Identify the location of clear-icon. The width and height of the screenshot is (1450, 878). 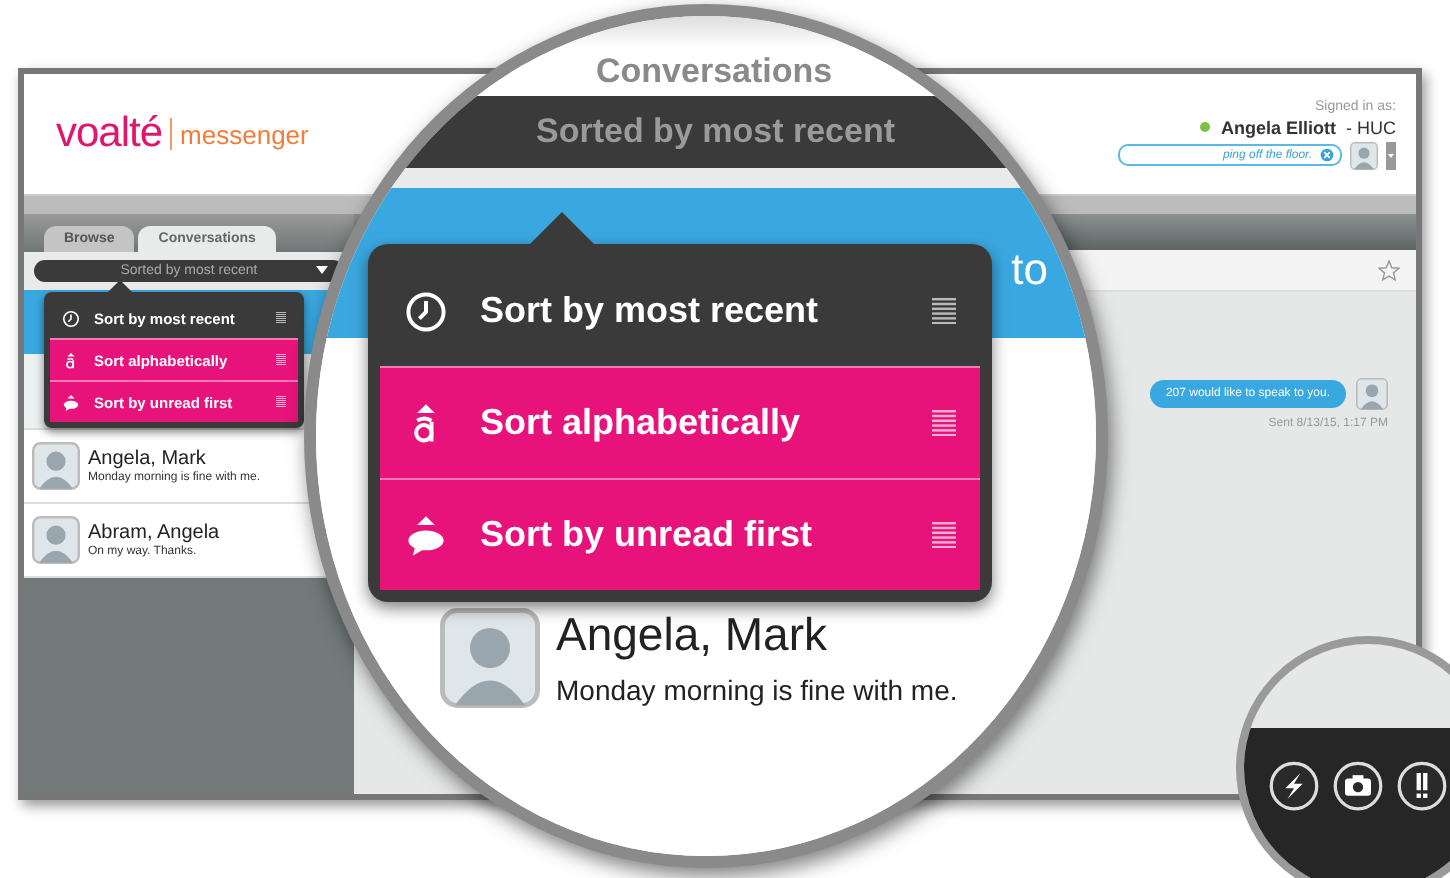
(1327, 155).